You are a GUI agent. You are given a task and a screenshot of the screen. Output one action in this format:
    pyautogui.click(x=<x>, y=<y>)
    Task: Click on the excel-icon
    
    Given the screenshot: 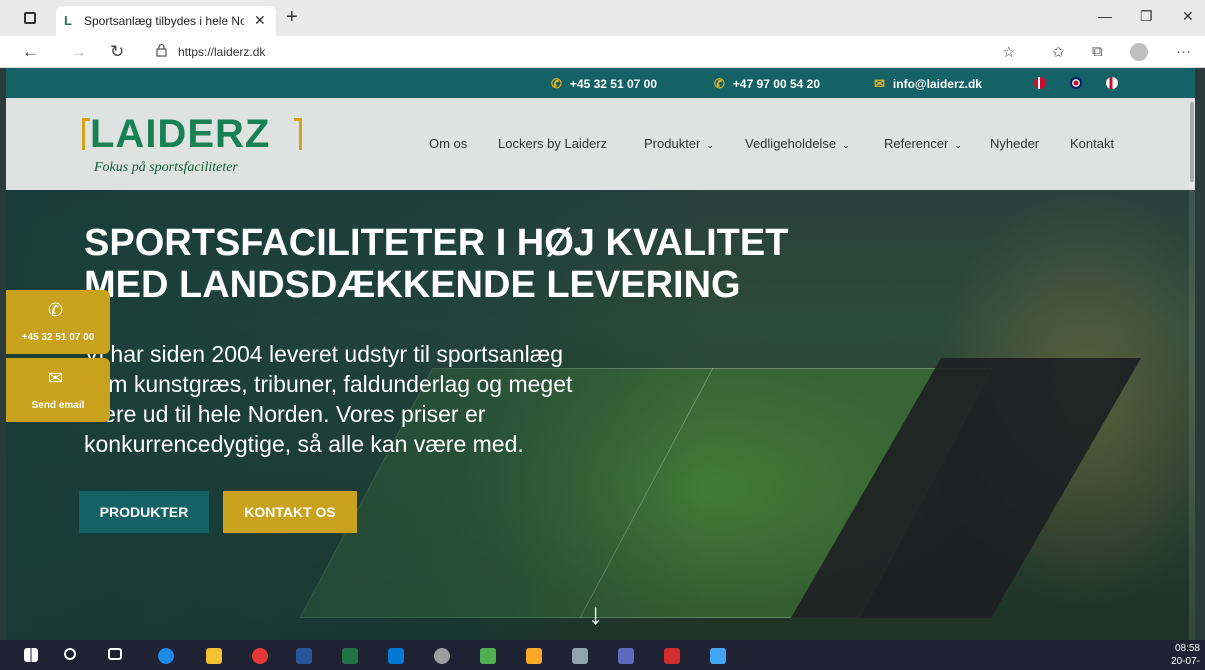 What is the action you would take?
    pyautogui.click(x=350, y=656)
    